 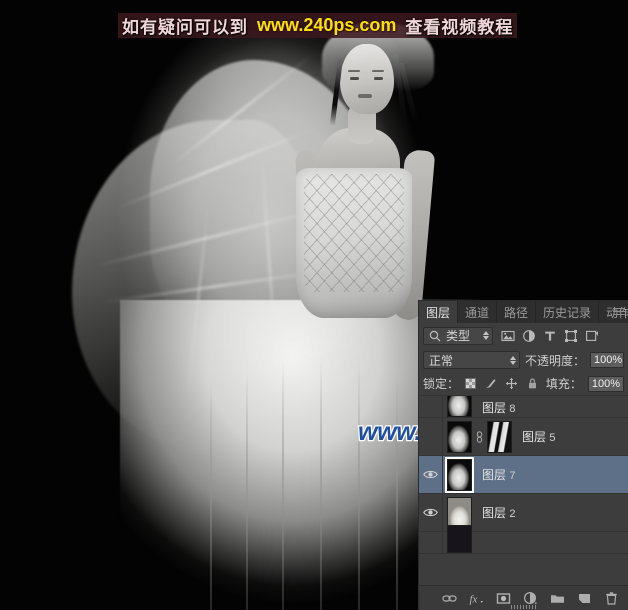 I want to click on layer-number-text: 8, so click(x=512, y=409).